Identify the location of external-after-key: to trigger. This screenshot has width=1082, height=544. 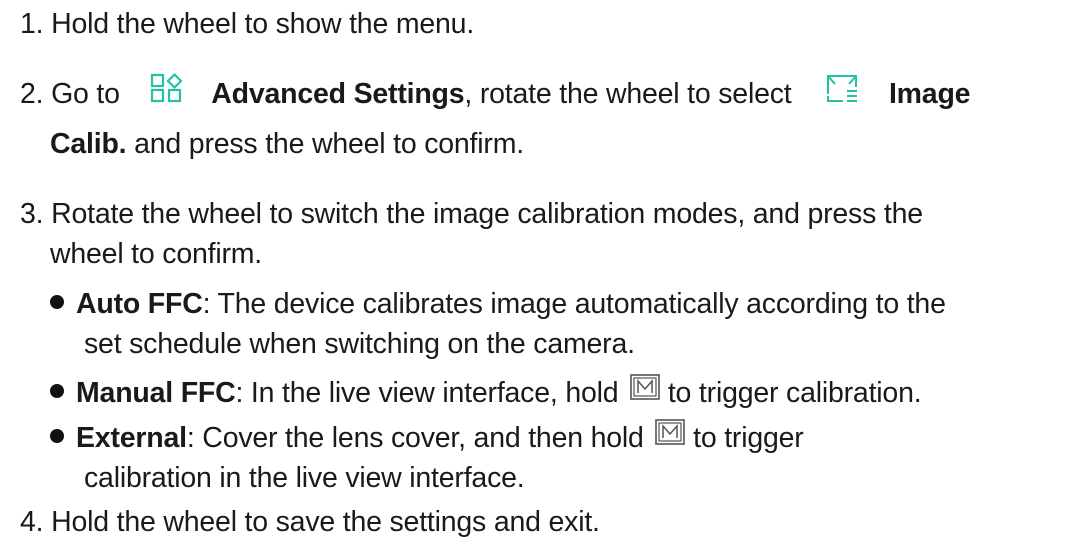
(744, 438).